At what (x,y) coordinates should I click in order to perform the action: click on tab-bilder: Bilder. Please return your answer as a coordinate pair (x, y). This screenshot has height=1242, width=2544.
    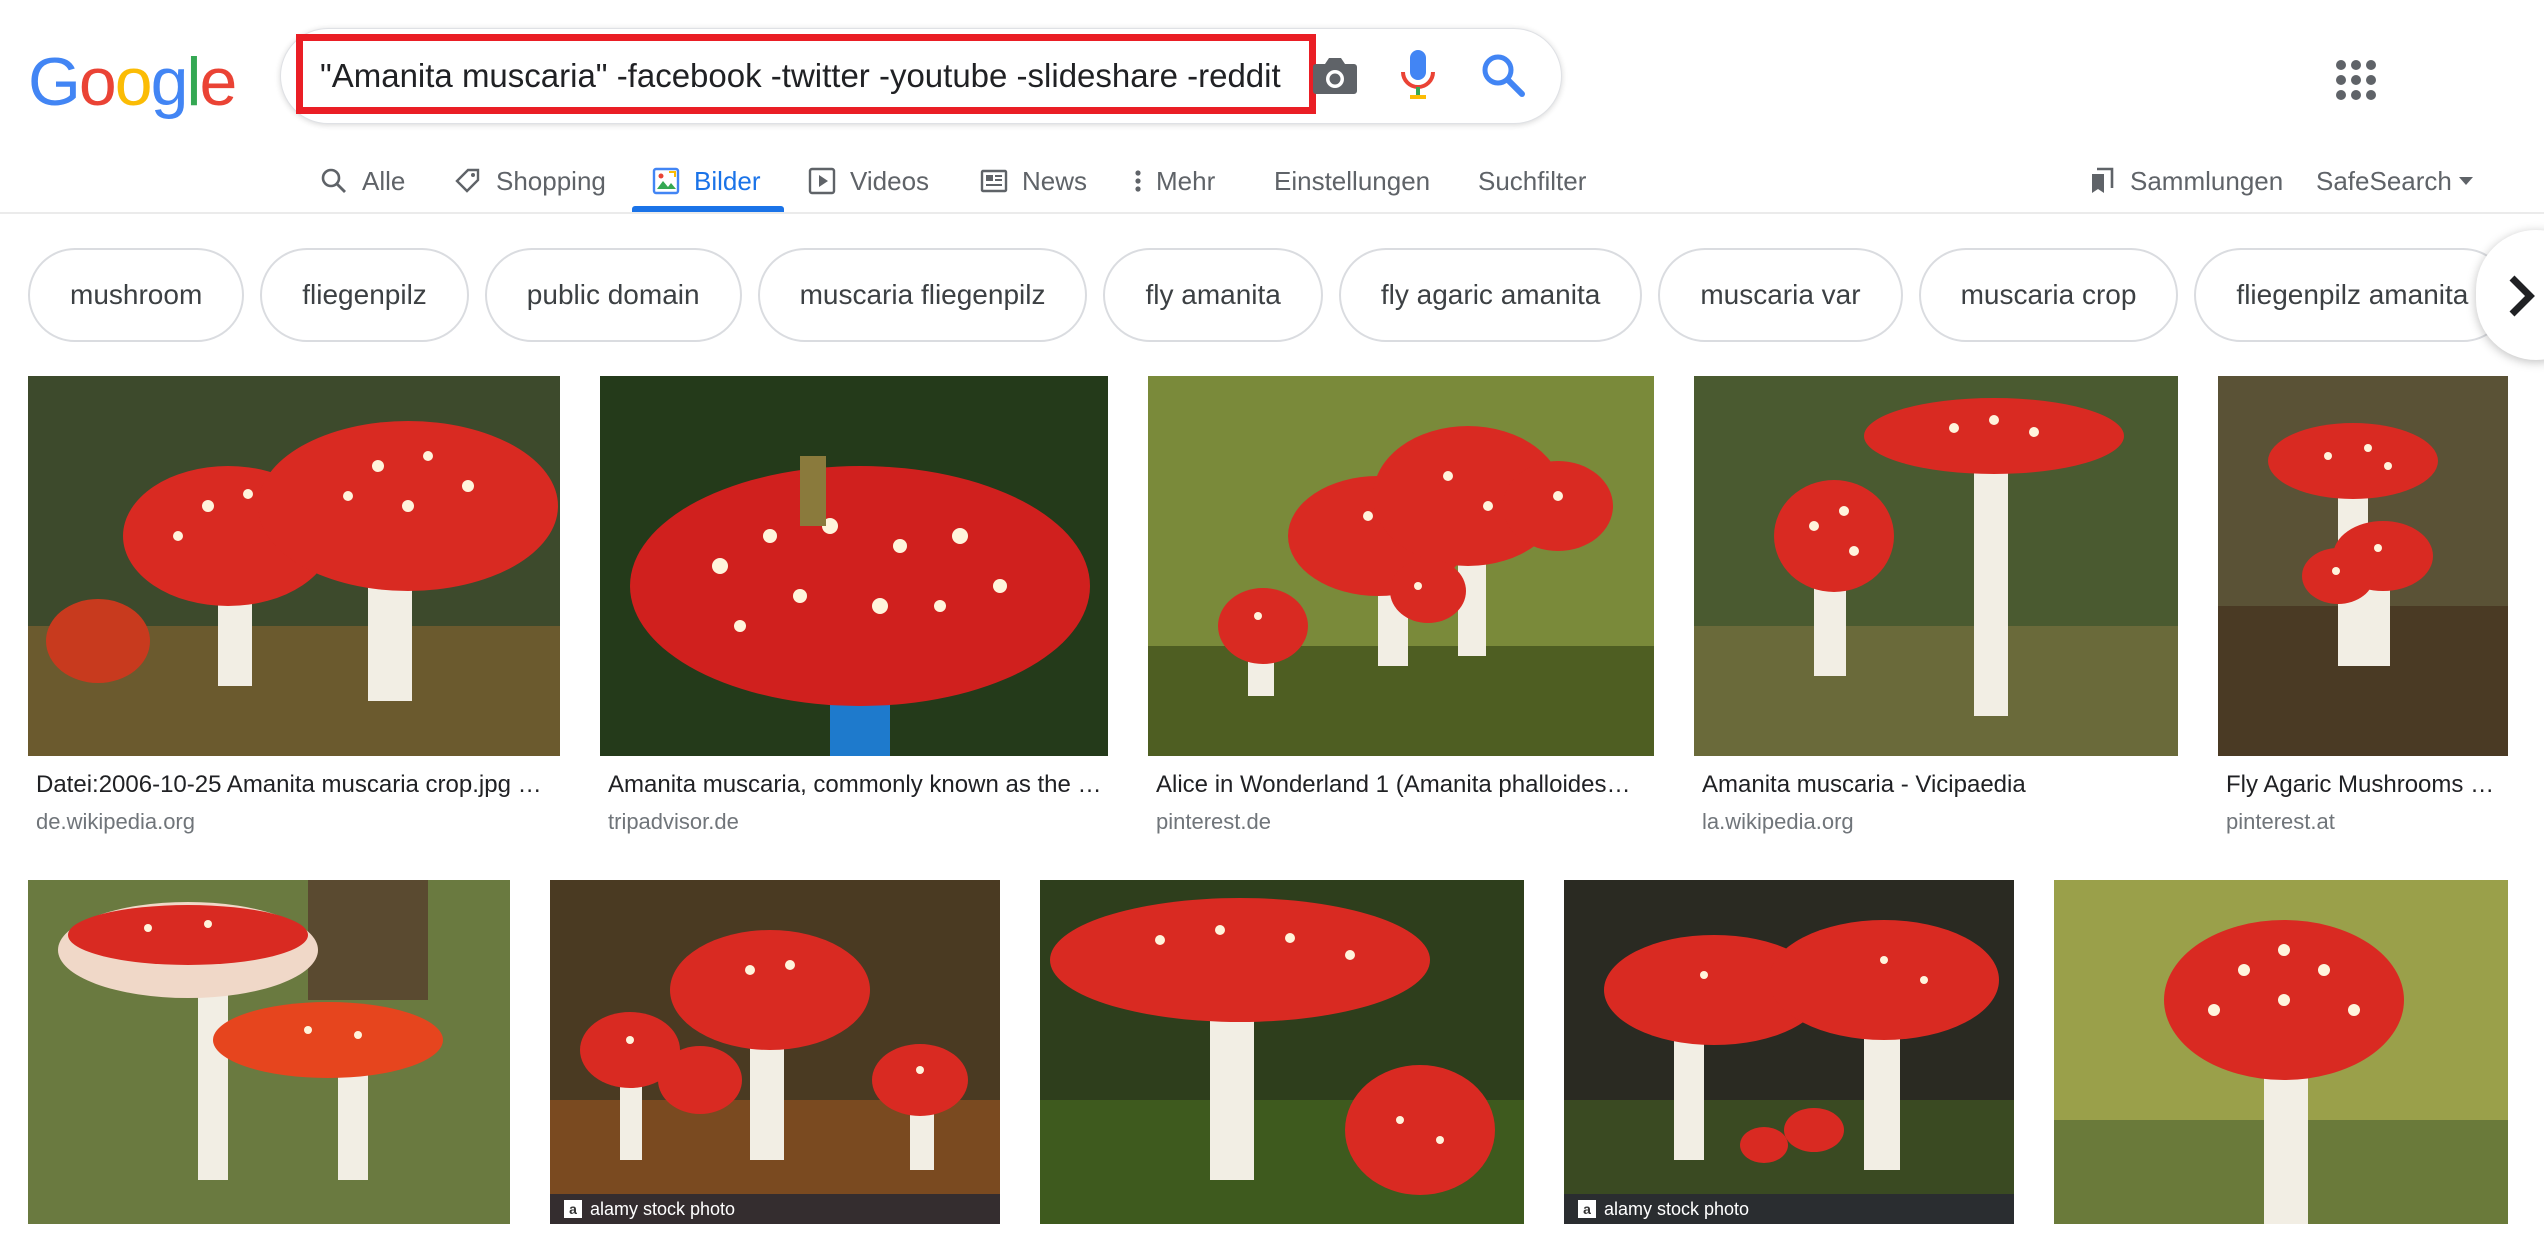
    Looking at the image, I should click on (706, 181).